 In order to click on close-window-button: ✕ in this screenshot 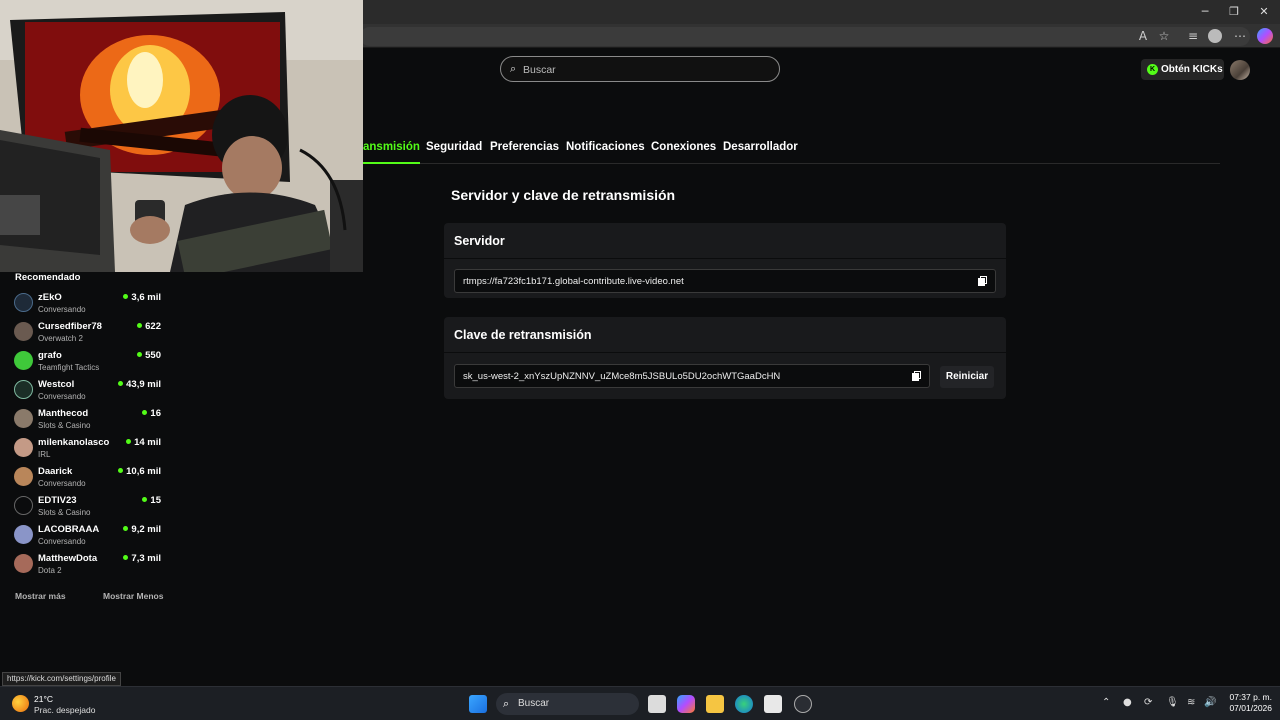, I will do `click(1264, 12)`.